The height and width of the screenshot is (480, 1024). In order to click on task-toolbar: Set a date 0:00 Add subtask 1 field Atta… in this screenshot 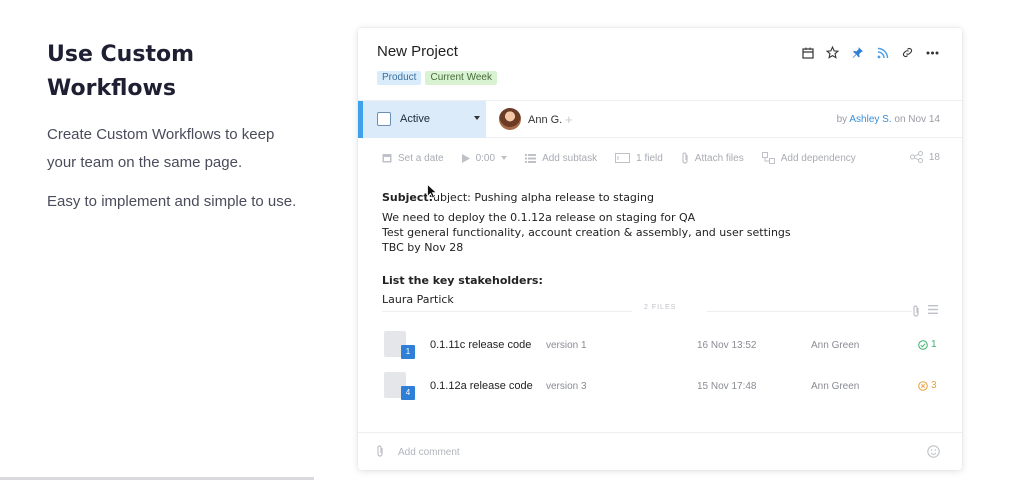, I will do `click(660, 158)`.